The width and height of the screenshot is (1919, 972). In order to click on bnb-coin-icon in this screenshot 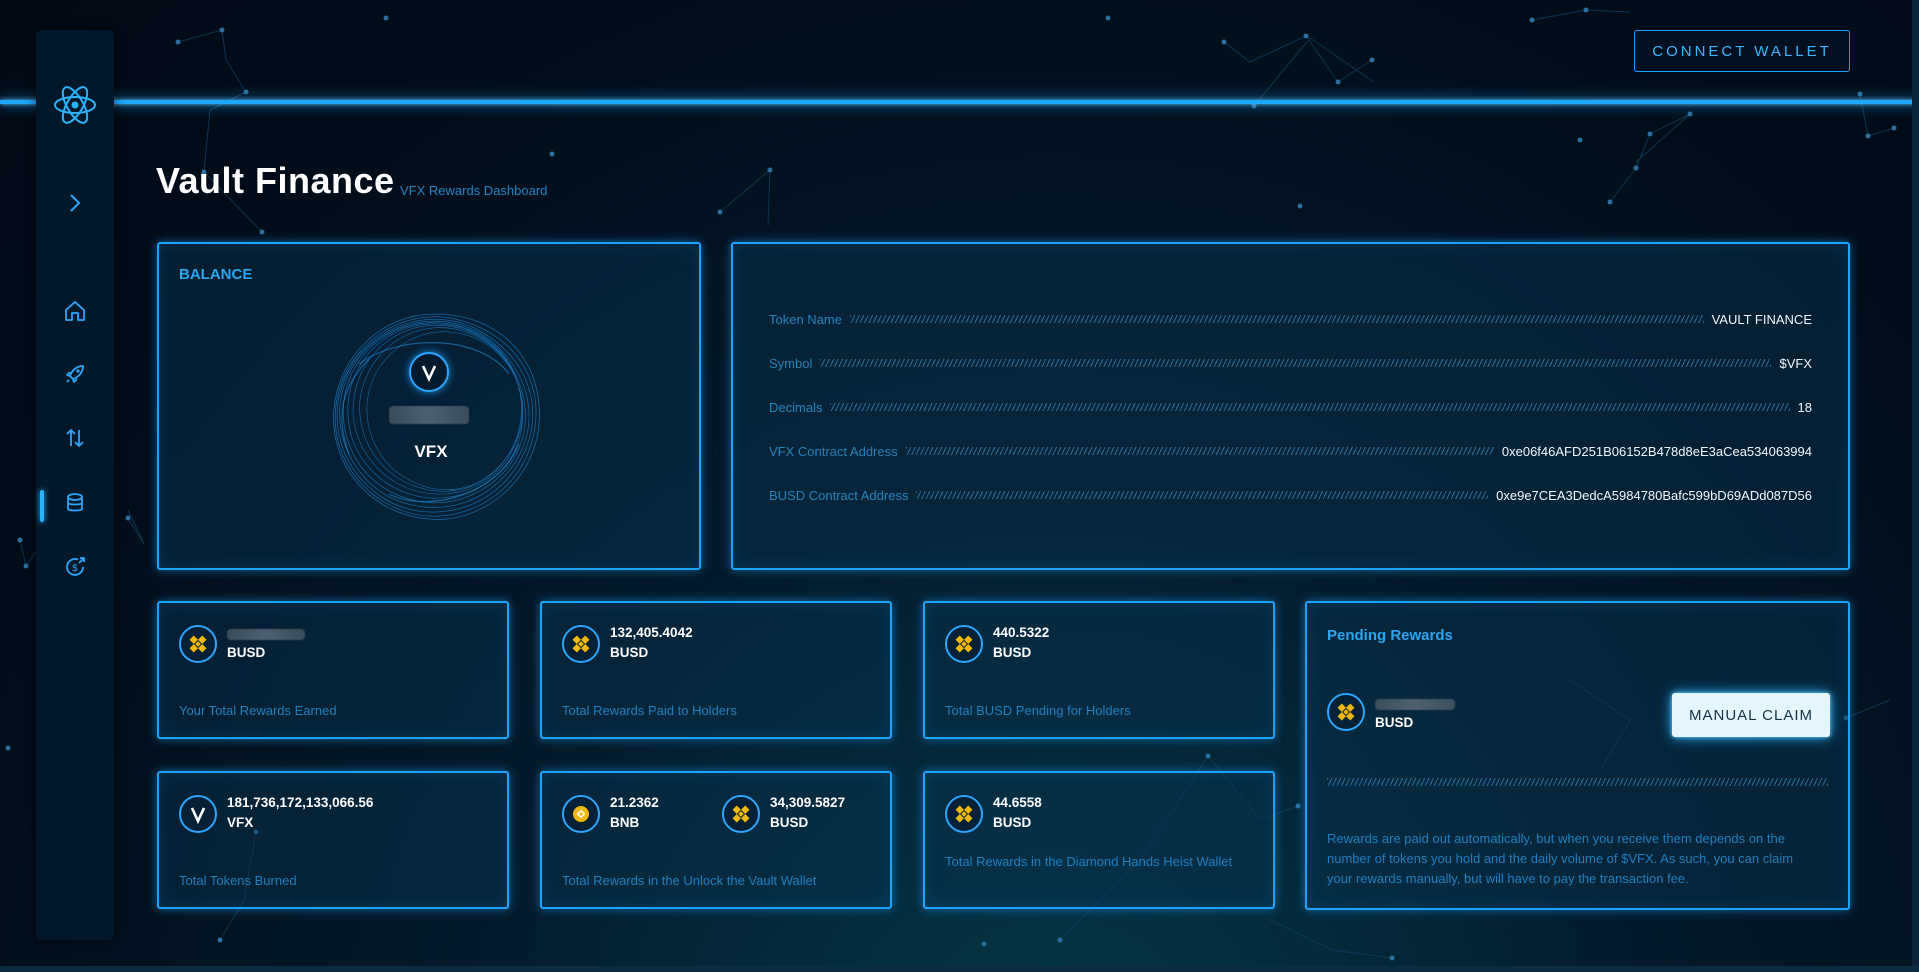, I will do `click(581, 814)`.